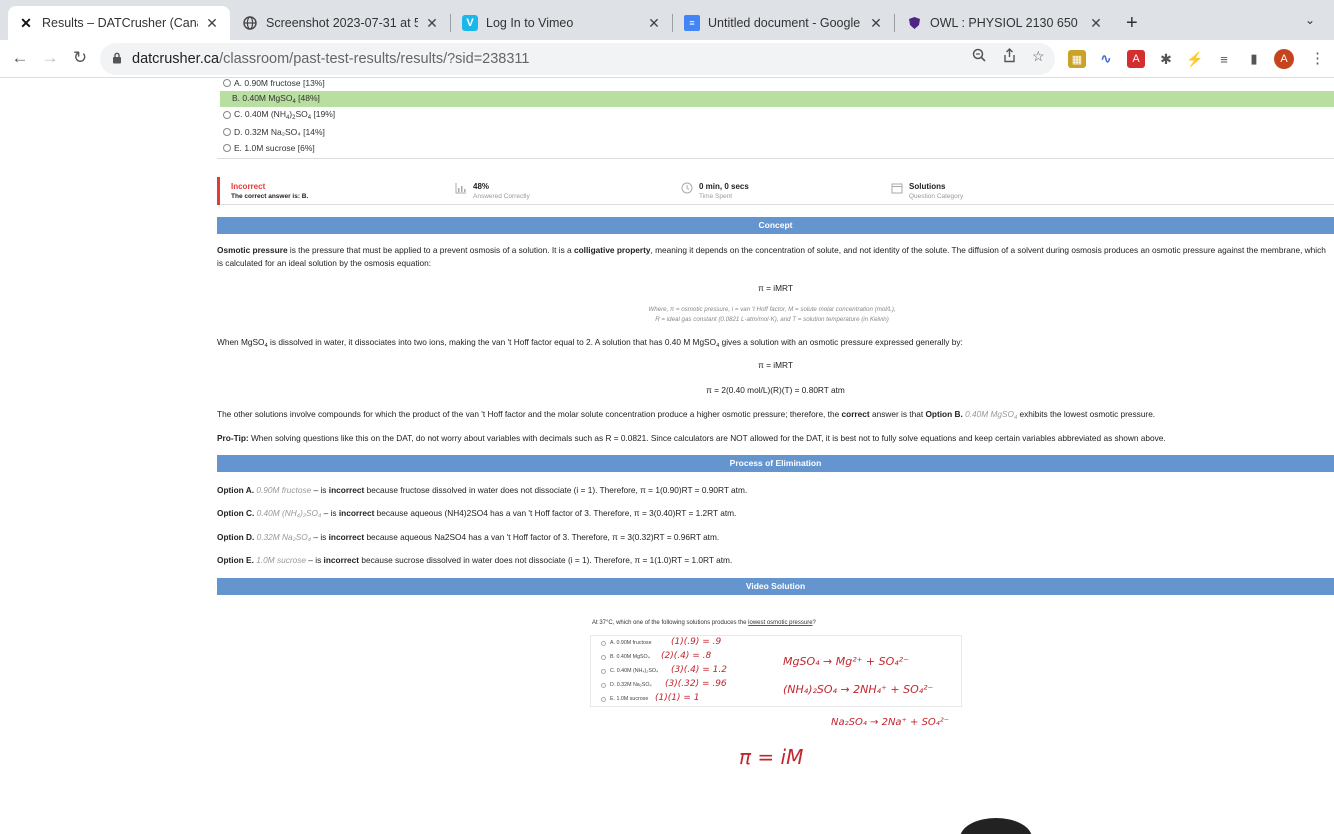  Describe the element at coordinates (1132, 23) in the screenshot. I see `new-tab-icon: +` at that location.